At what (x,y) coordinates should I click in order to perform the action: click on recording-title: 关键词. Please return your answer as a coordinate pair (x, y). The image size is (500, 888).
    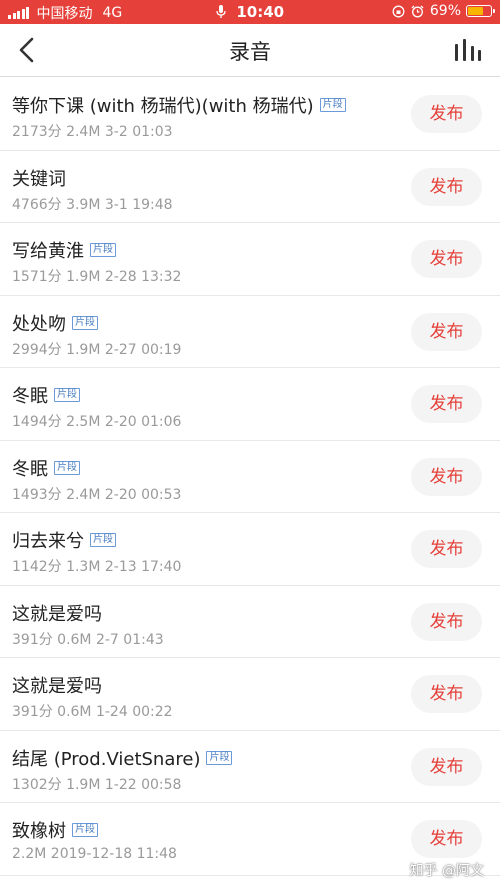
    Looking at the image, I should click on (39, 179).